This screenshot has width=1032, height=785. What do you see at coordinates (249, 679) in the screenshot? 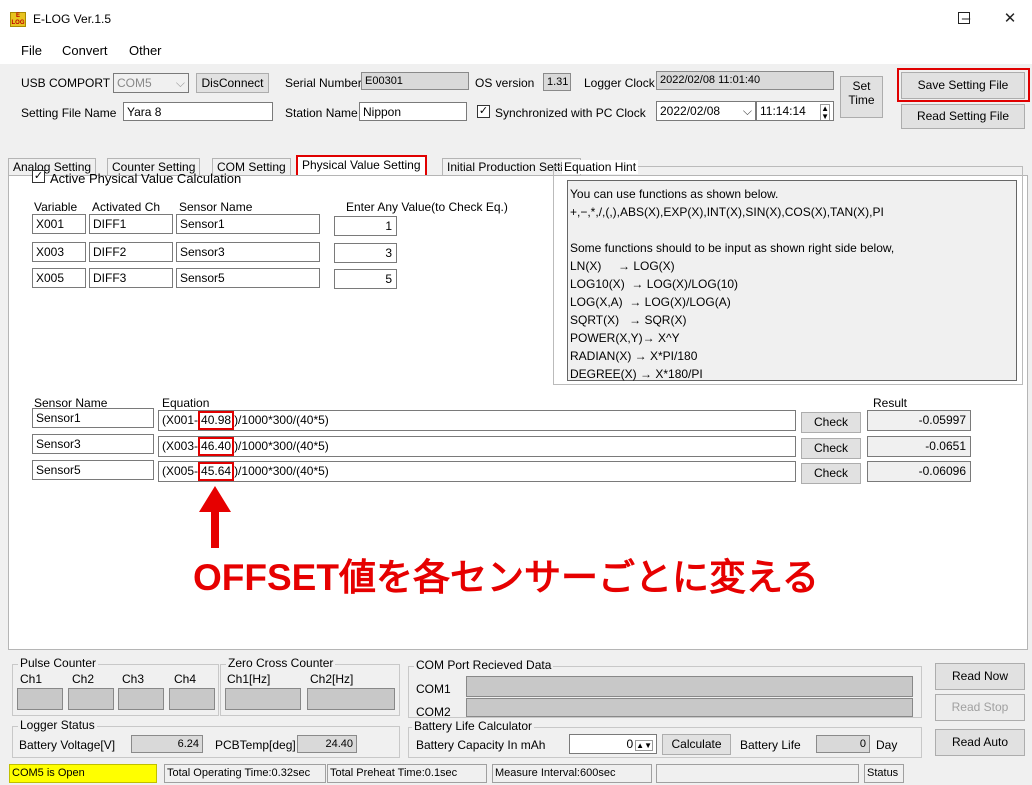
I see `zero-ch-label: Ch1[Hz]` at bounding box center [249, 679].